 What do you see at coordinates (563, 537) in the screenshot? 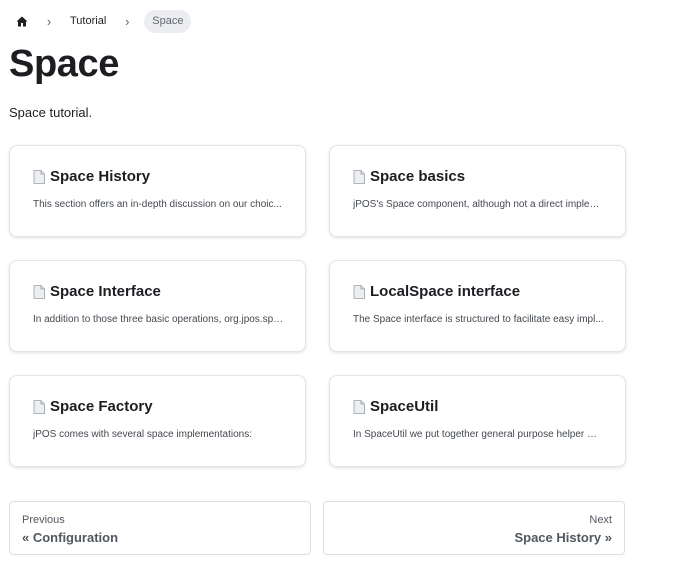
I see `pagination-next-label: Space History »` at bounding box center [563, 537].